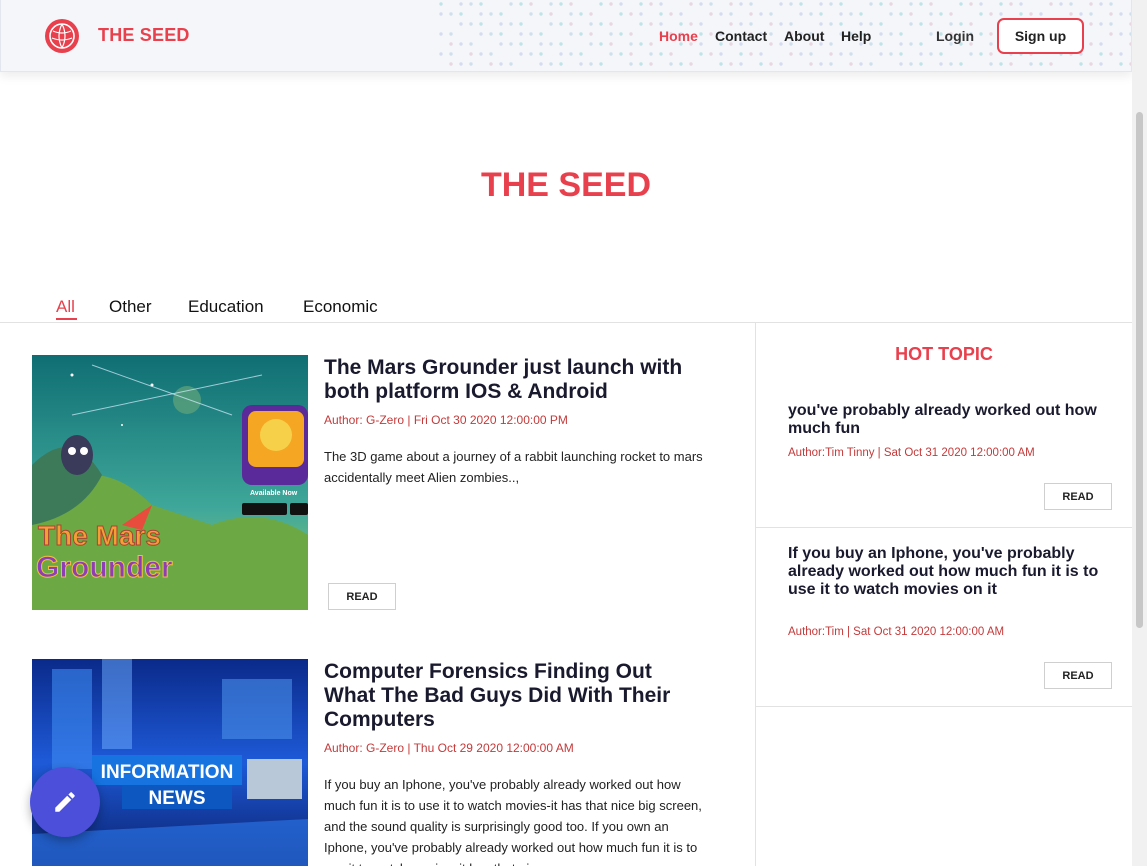 The width and height of the screenshot is (1147, 866). What do you see at coordinates (170, 482) in the screenshot?
I see `post-image-mars-grounder: Available Now The Mars Grounder` at bounding box center [170, 482].